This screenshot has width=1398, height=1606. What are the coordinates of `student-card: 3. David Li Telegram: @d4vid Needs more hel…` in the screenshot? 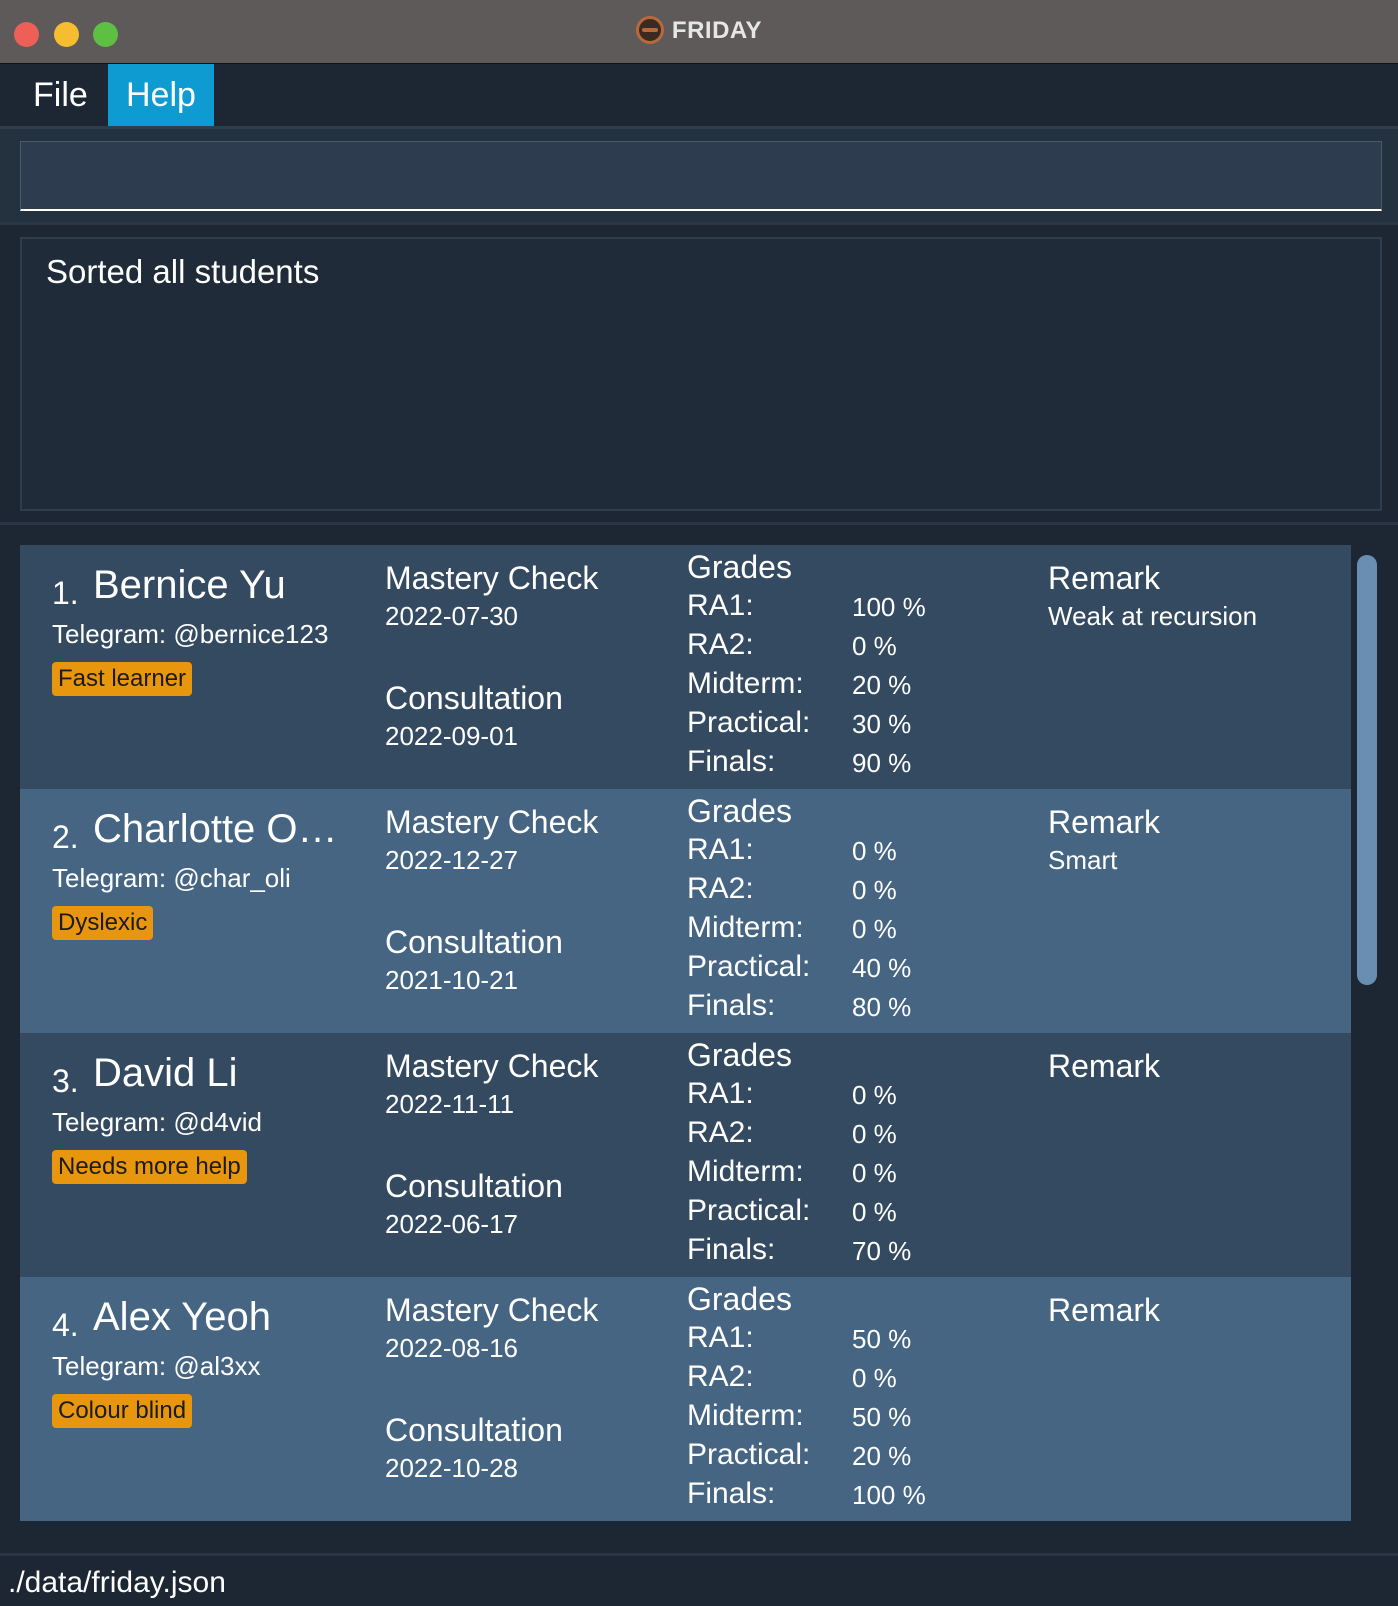 It's located at (685, 1155).